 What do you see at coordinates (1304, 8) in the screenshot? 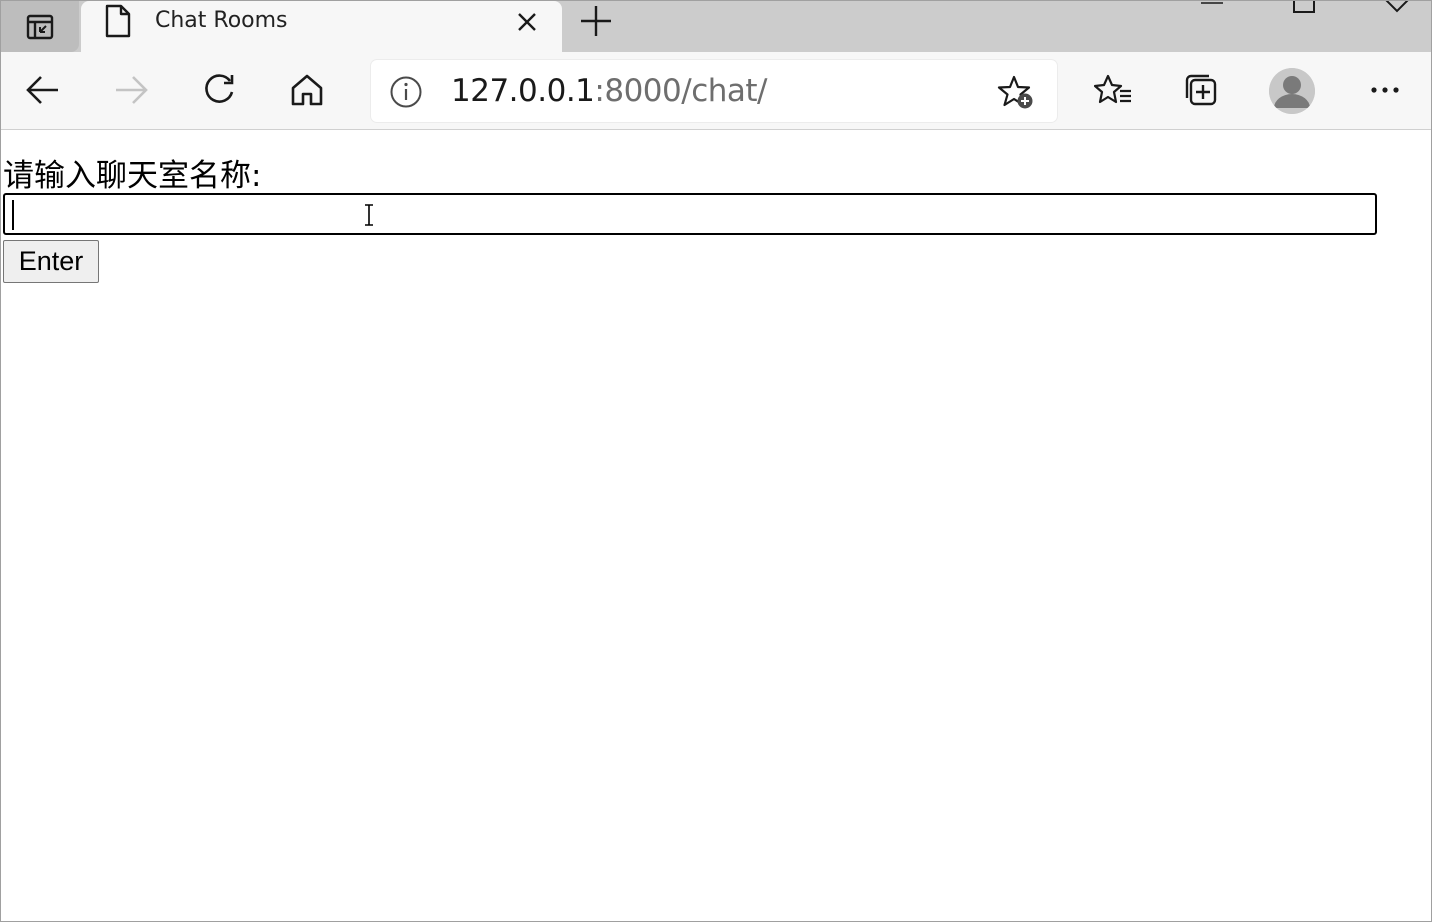
I see `maximize-icon` at bounding box center [1304, 8].